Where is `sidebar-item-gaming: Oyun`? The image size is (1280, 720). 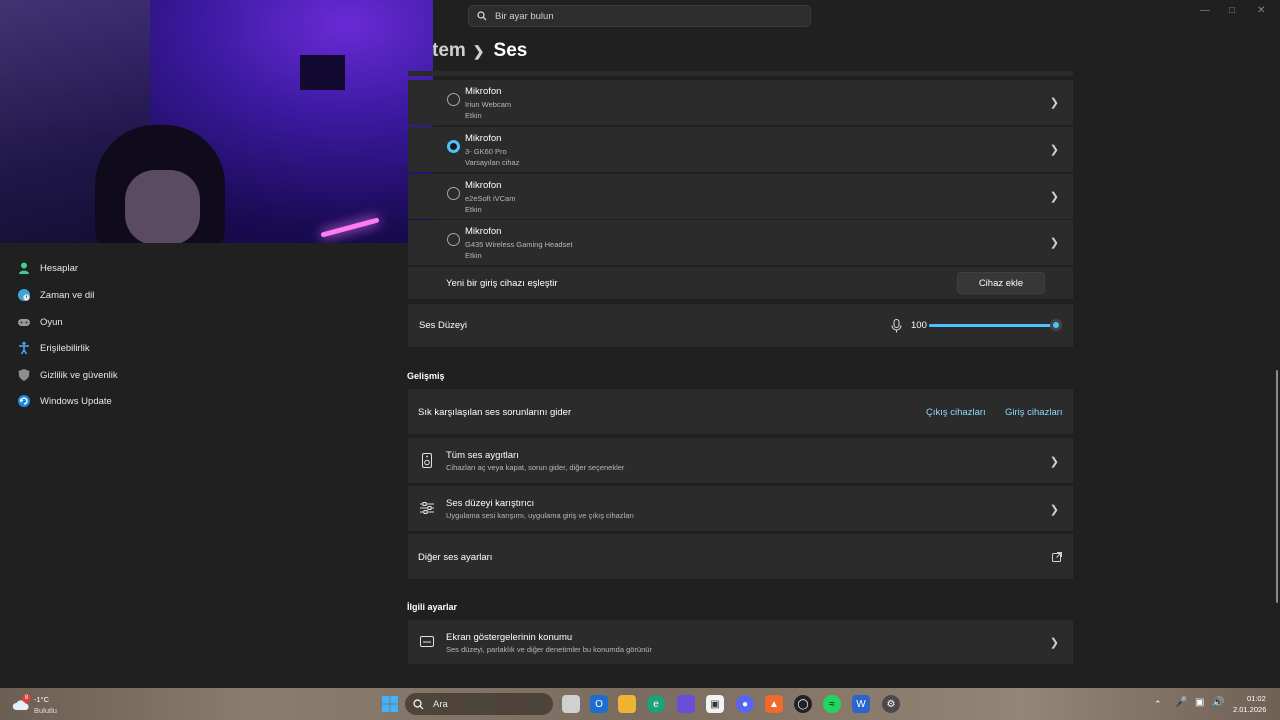
sidebar-item-gaming: Oyun is located at coordinates (39, 322).